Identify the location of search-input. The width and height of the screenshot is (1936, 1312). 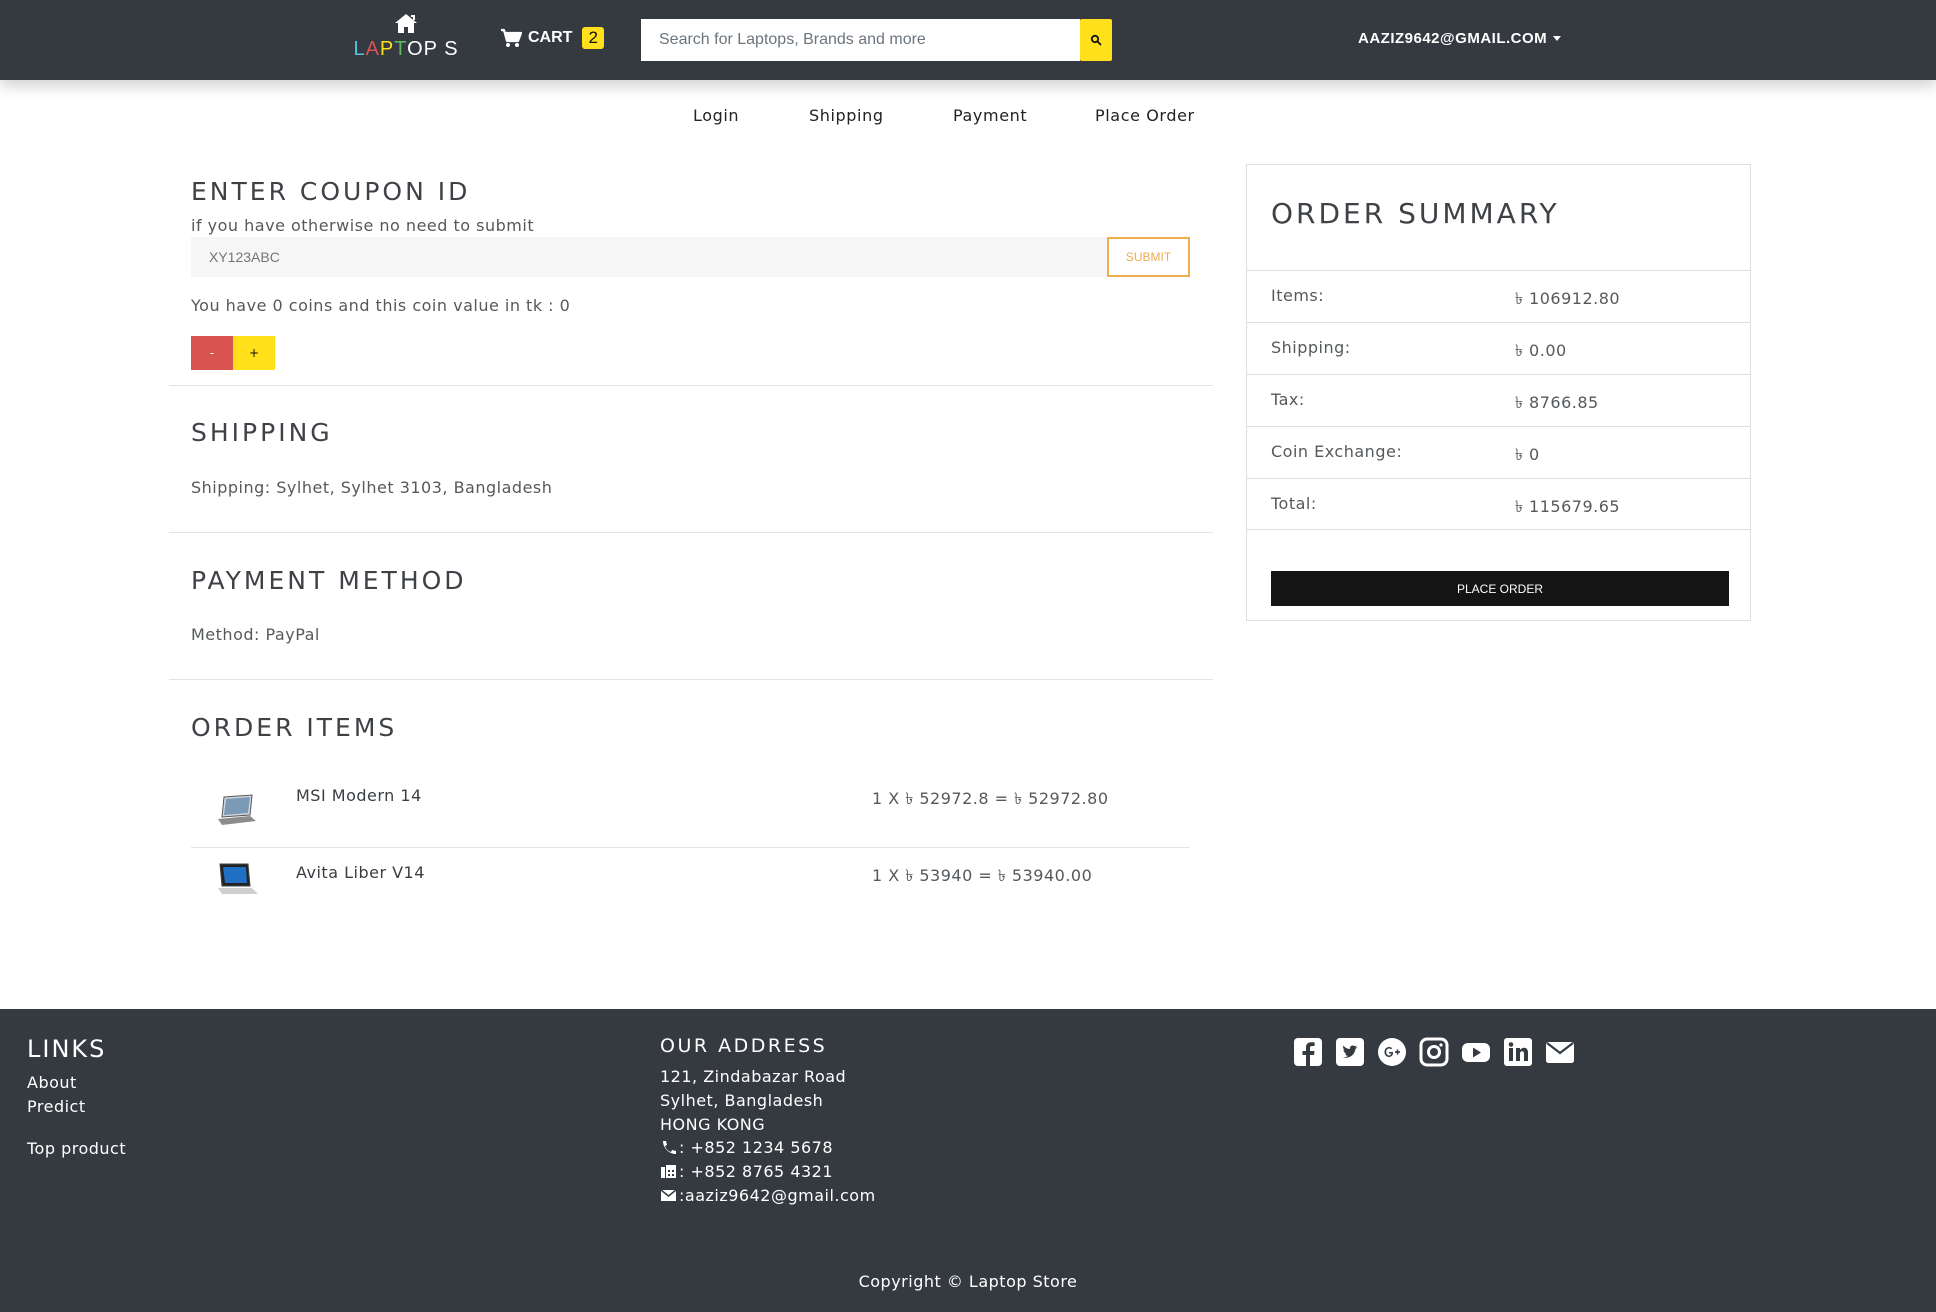
(860, 40).